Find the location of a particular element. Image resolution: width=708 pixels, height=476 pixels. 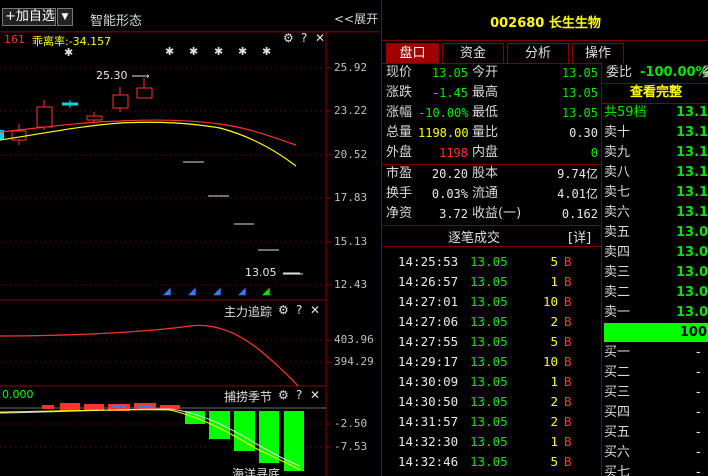

quote-key: 最低 is located at coordinates (485, 112).